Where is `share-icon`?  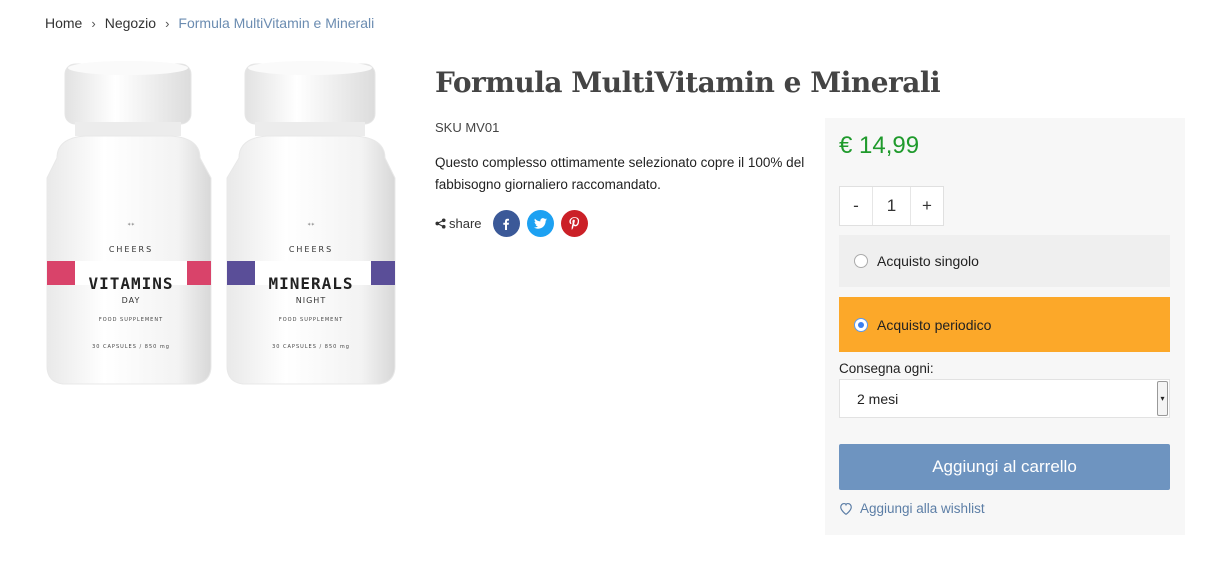
share-icon is located at coordinates (440, 223).